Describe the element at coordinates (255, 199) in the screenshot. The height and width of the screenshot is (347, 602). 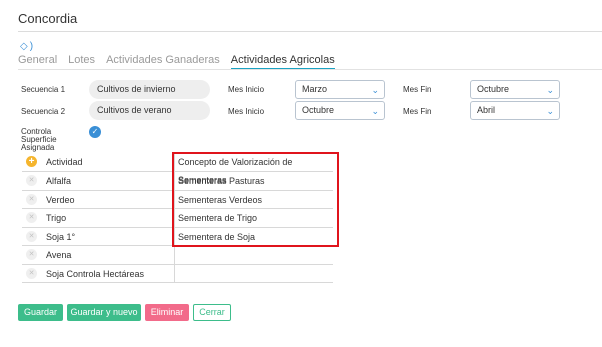
I see `highlight-box` at that location.